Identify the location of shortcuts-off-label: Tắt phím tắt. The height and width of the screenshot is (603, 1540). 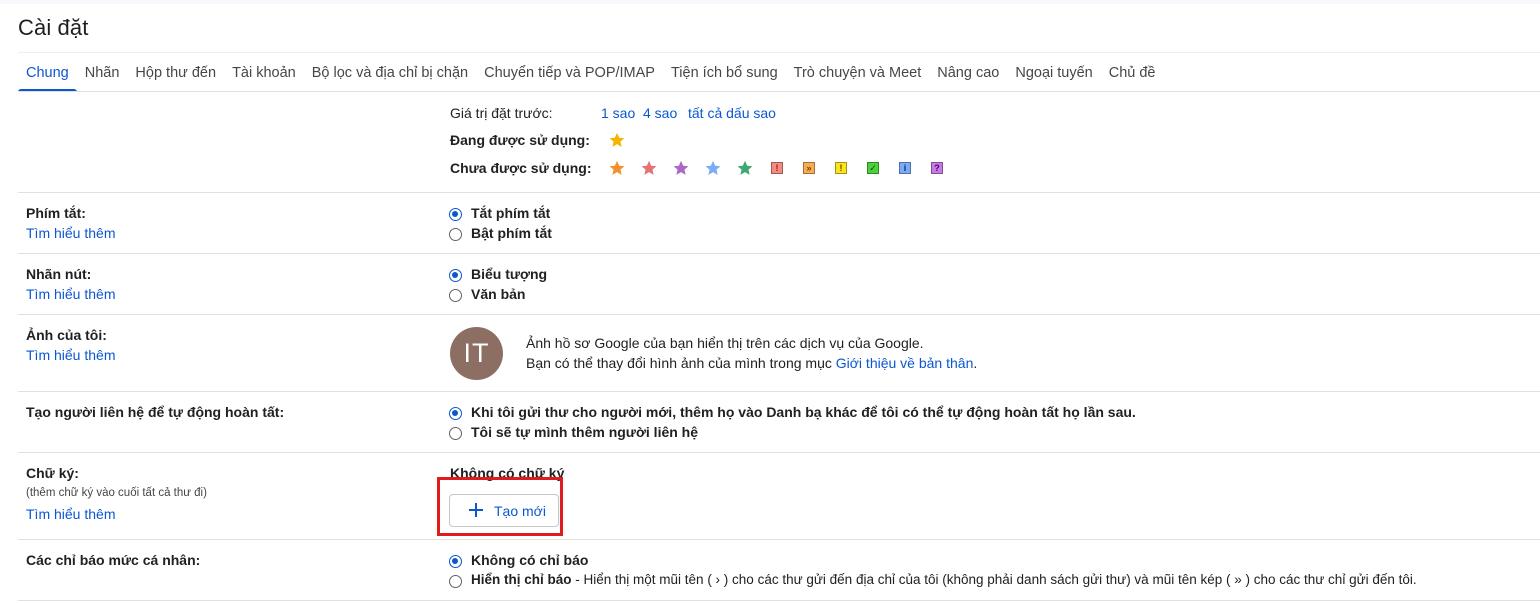
(510, 213).